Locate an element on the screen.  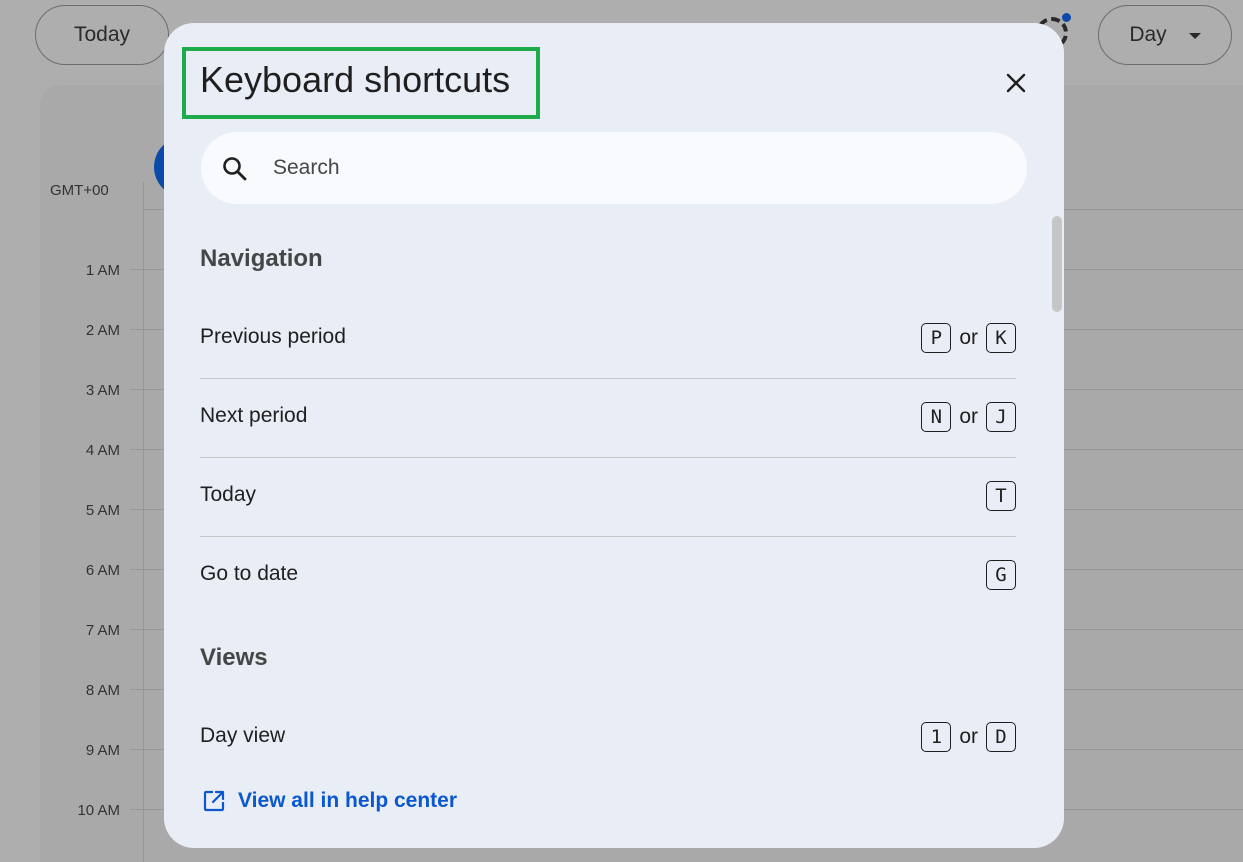
key-cap: N is located at coordinates (936, 417).